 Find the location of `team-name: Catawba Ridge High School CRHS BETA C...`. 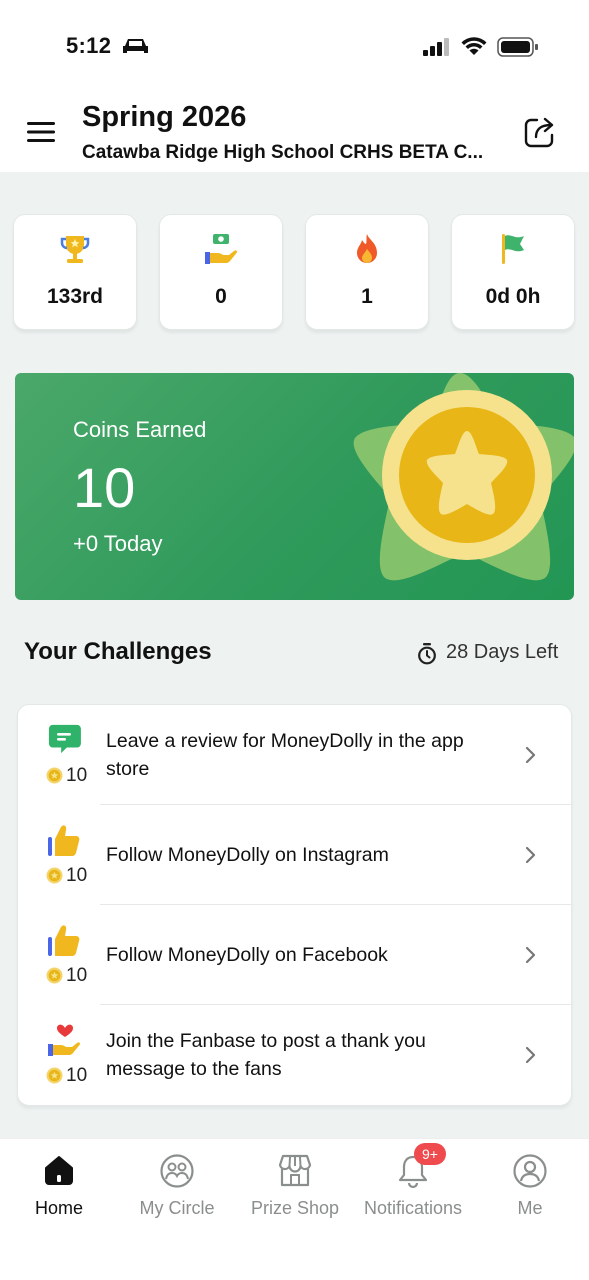

team-name: Catawba Ridge High School CRHS BETA C... is located at coordinates (293, 153).